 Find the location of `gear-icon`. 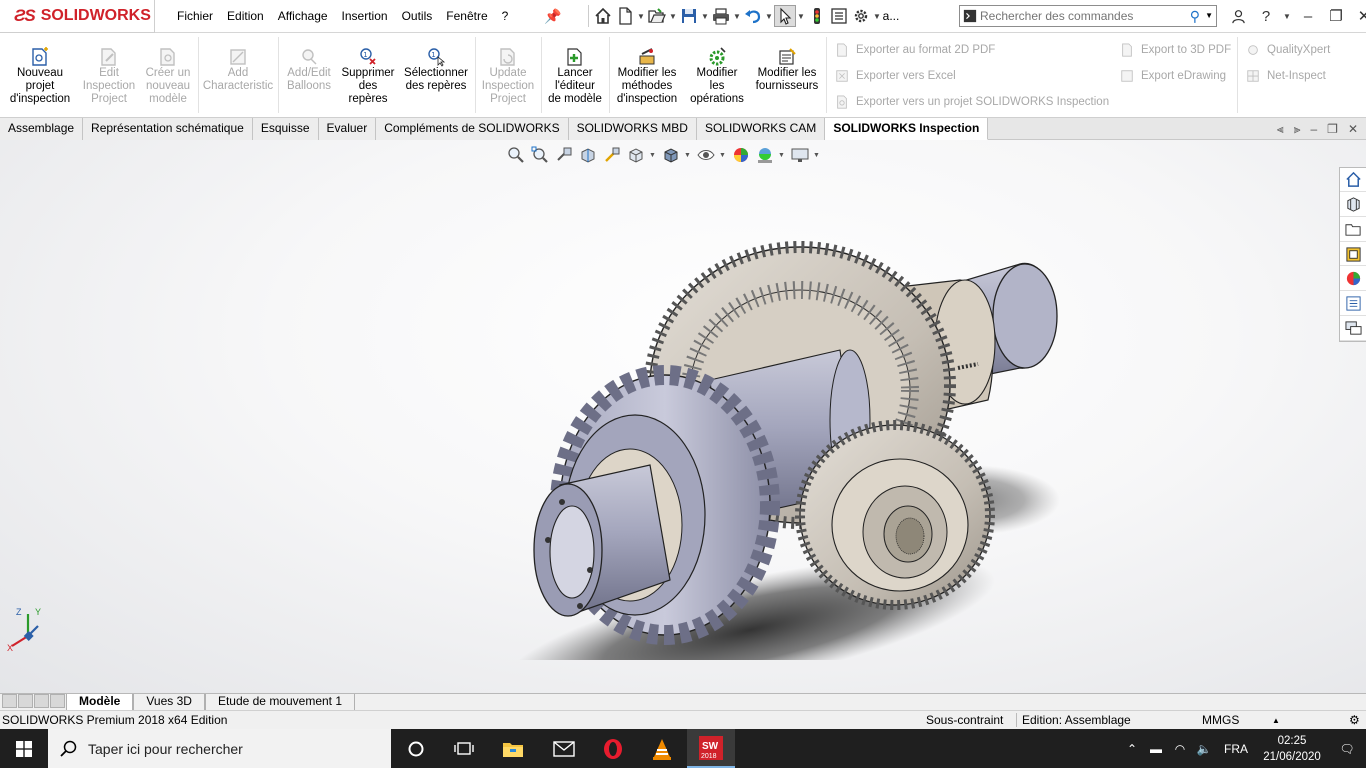

gear-icon is located at coordinates (861, 16).